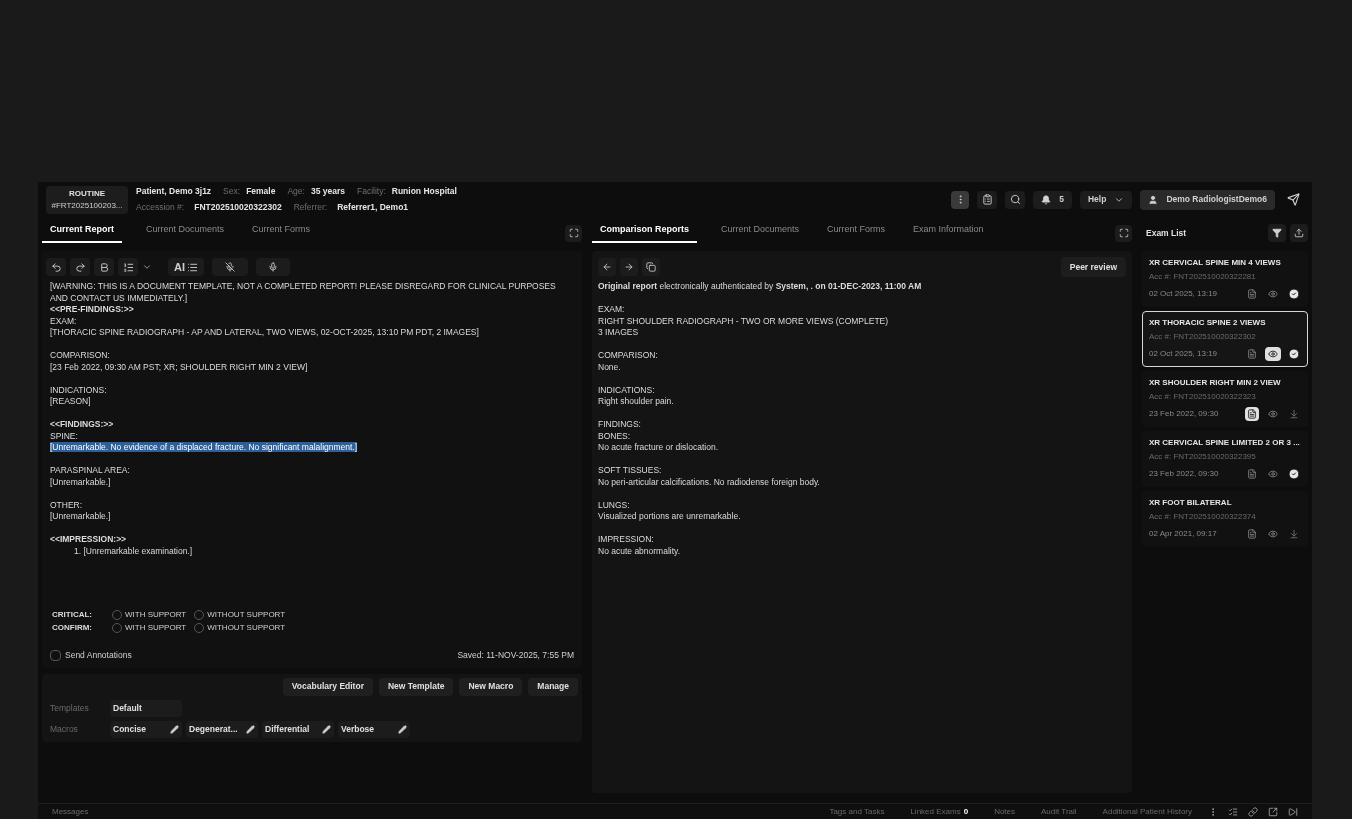 This screenshot has width=1352, height=819. What do you see at coordinates (491, 686) in the screenshot?
I see `action-button: New Macro` at bounding box center [491, 686].